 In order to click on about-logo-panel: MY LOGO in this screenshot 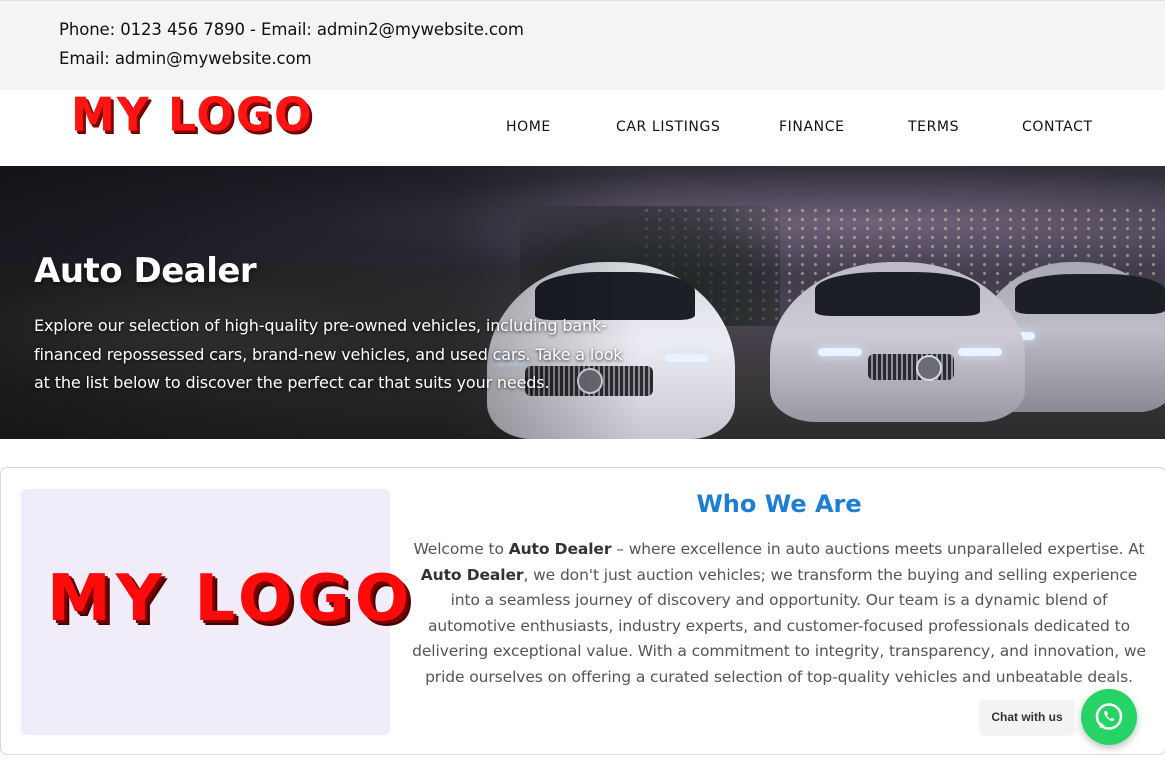, I will do `click(215, 612)`.